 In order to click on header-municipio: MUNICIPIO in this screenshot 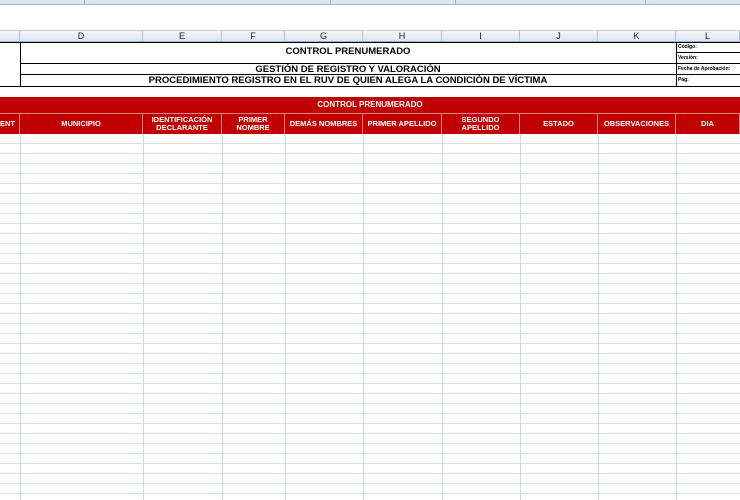, I will do `click(81, 124)`.